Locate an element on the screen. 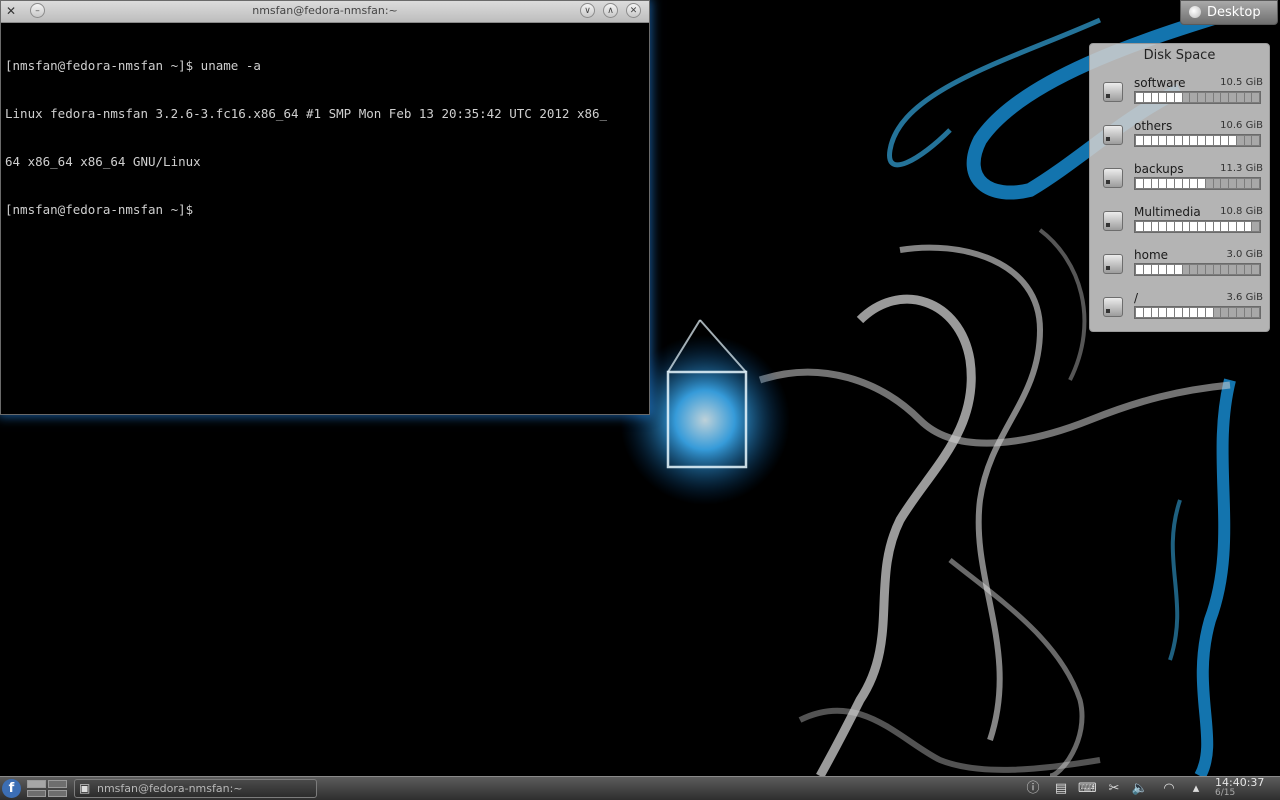 This screenshot has height=800, width=1280. terminal-line: [nmsfan@fedora-nmsfan ~]$ is located at coordinates (99, 209).